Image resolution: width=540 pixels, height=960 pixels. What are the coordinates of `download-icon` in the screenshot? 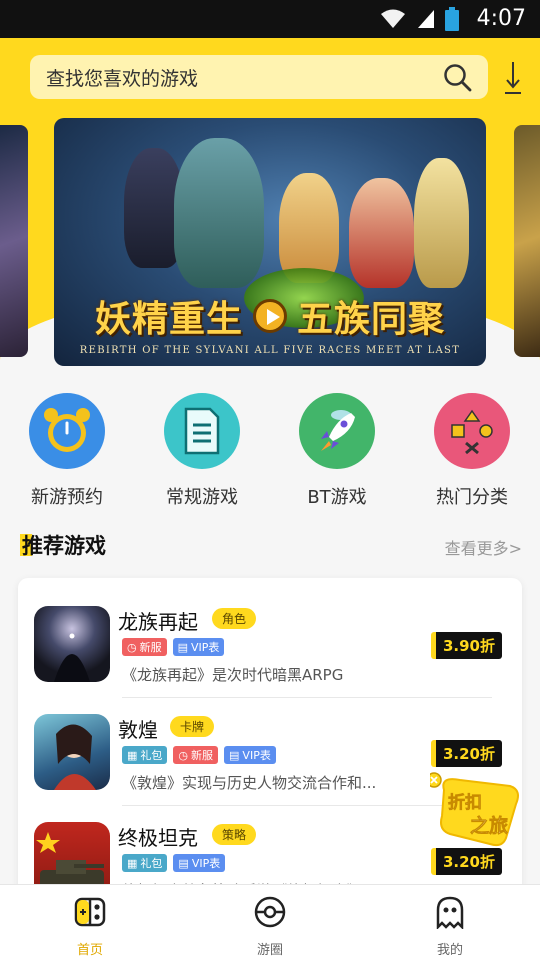 It's located at (513, 78).